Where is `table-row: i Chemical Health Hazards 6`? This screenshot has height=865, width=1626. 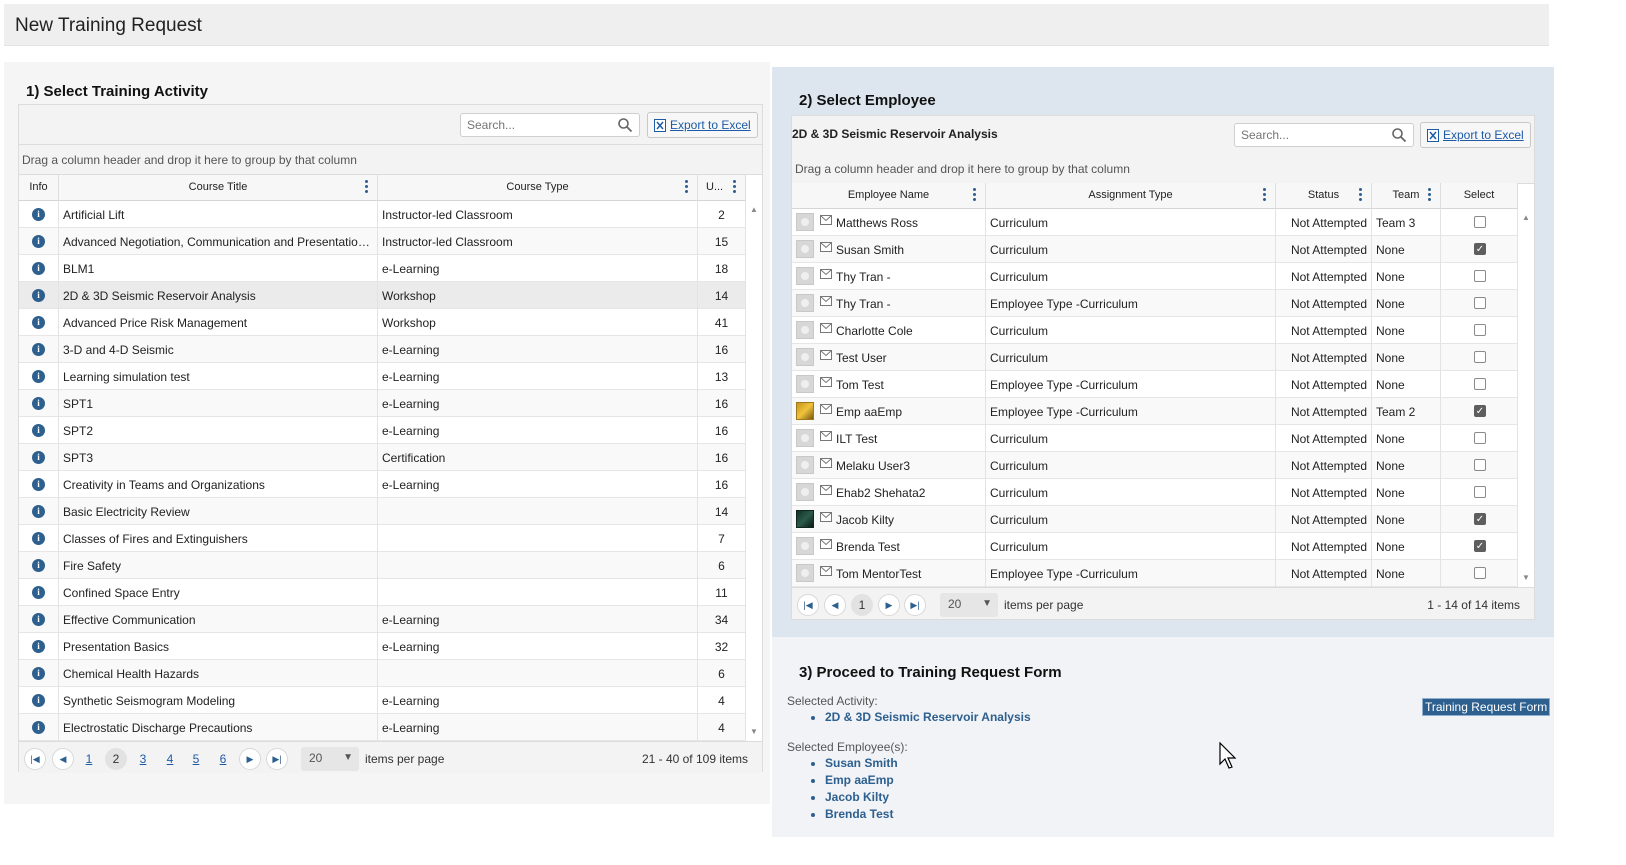 table-row: i Chemical Health Hazards 6 is located at coordinates (382, 673).